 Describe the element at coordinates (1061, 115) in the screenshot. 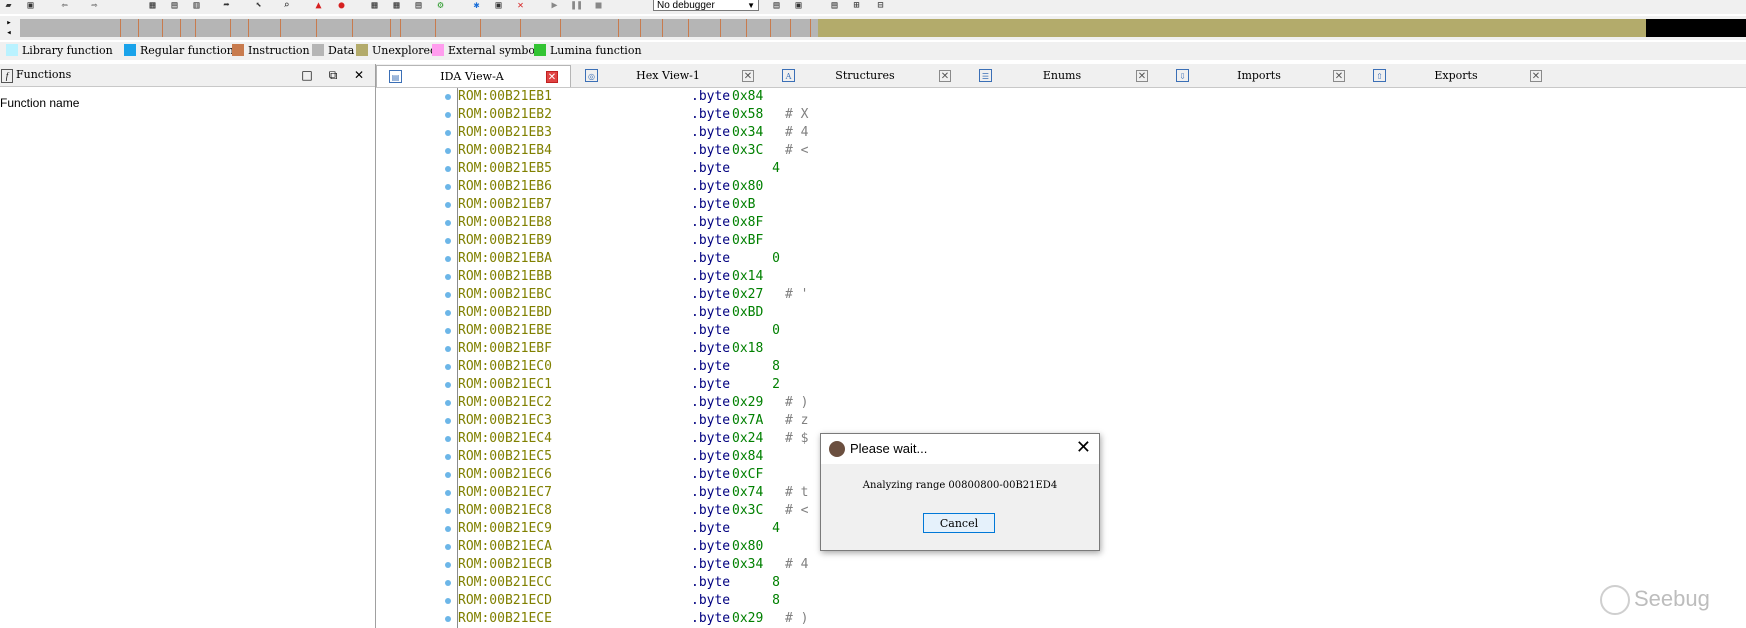

I see `disasm-row: ROM:00B21EB2 .byte 0x58 # X` at that location.